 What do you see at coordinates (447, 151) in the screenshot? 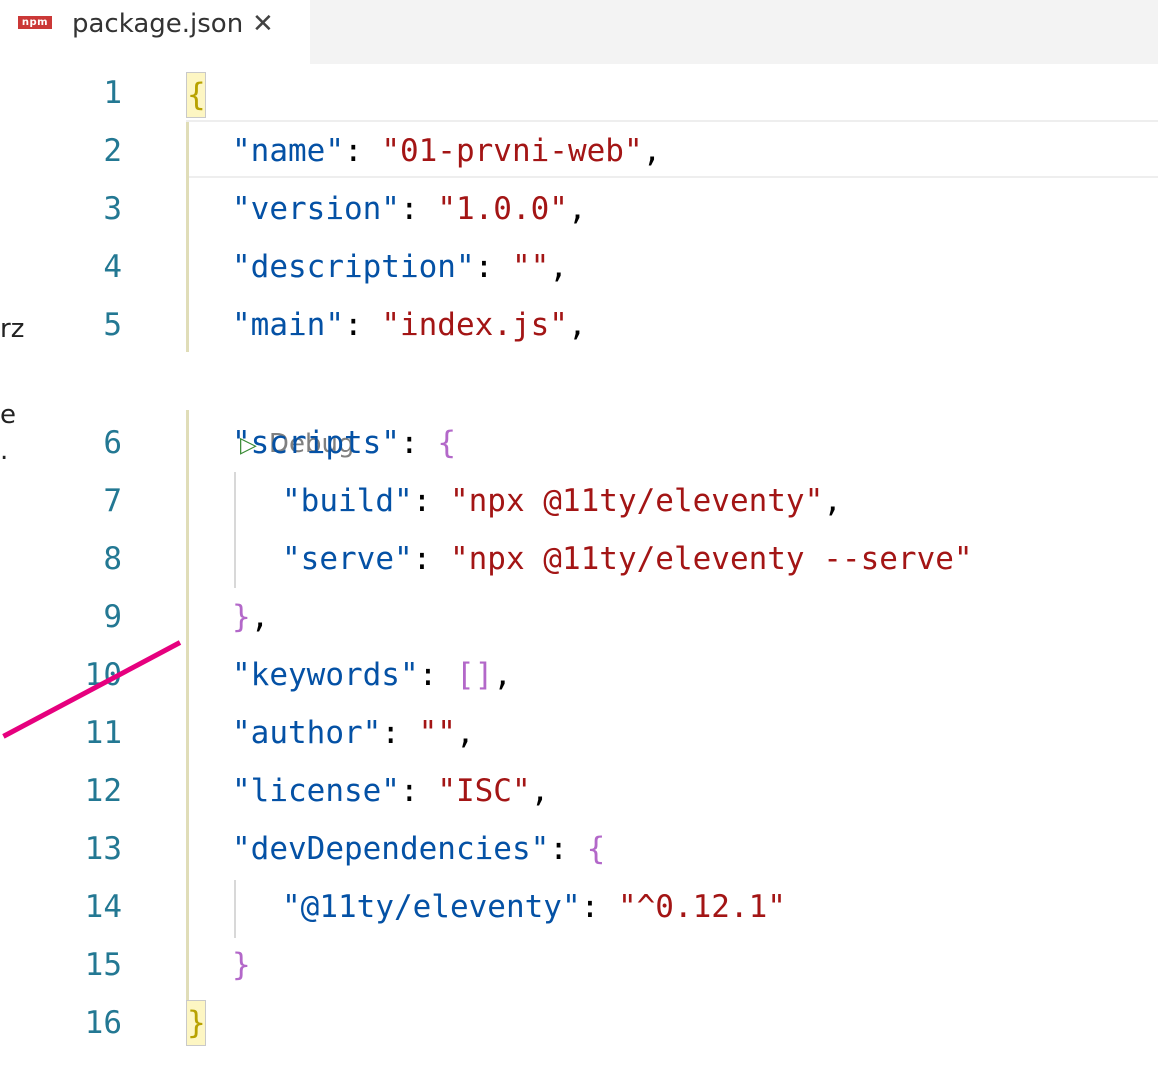
I see `code-line: "name": "01-prvni-web",` at bounding box center [447, 151].